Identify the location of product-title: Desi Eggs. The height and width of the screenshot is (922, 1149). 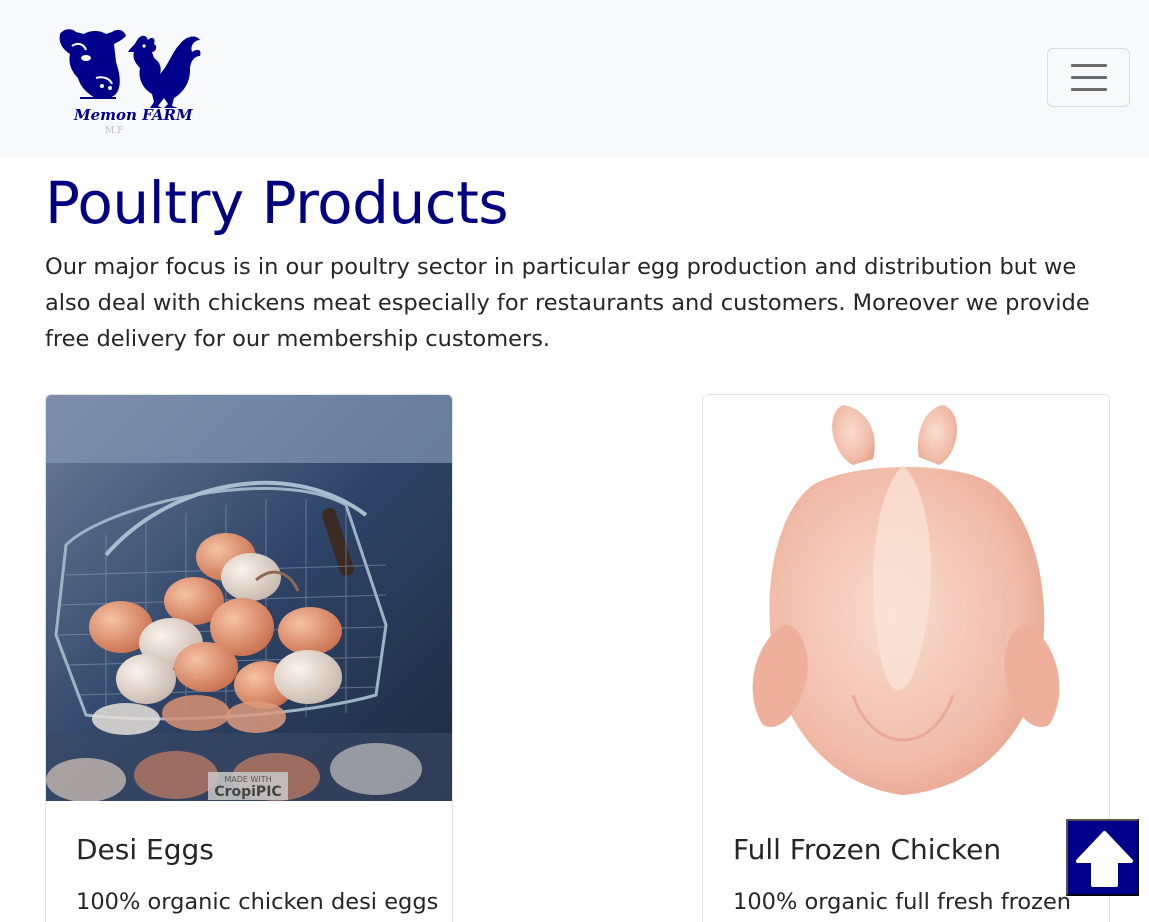
(145, 849).